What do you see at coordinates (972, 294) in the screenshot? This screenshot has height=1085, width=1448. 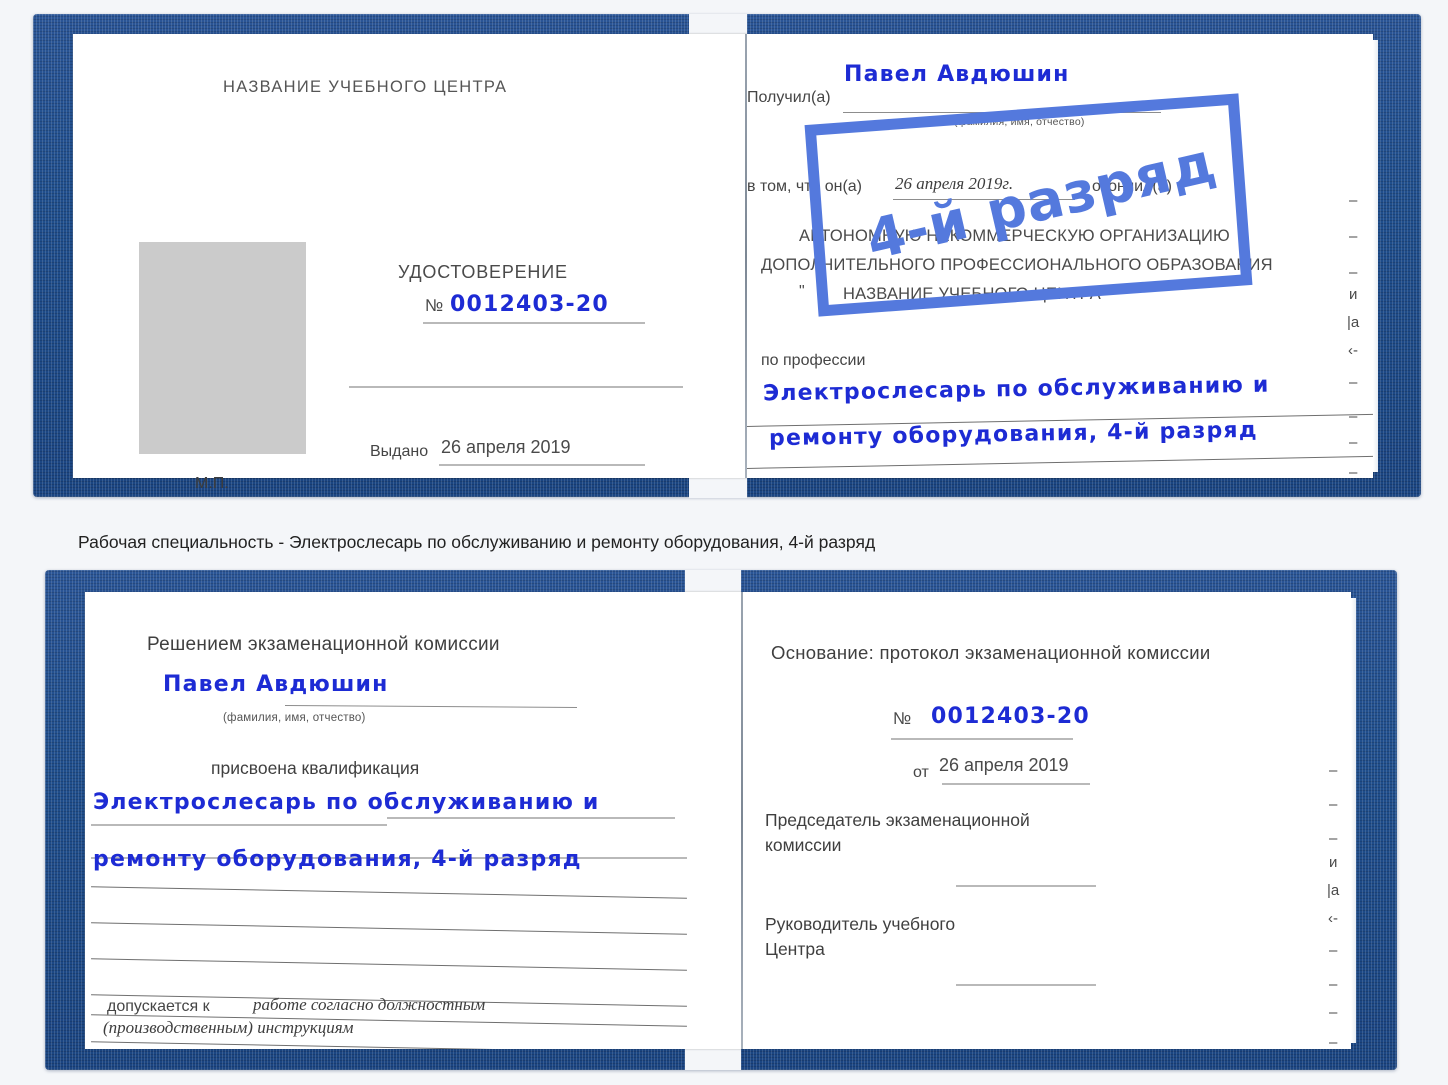 I see `org-line-3: НАЗВАНИЕ УЧЕБНОГО ЦЕНТРА` at bounding box center [972, 294].